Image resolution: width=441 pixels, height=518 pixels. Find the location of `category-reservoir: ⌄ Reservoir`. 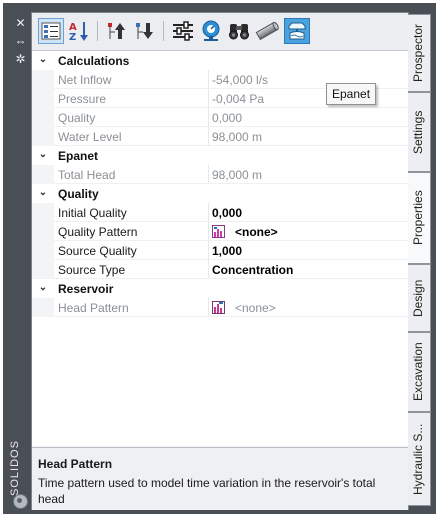

category-reservoir: ⌄ Reservoir is located at coordinates (220, 288).